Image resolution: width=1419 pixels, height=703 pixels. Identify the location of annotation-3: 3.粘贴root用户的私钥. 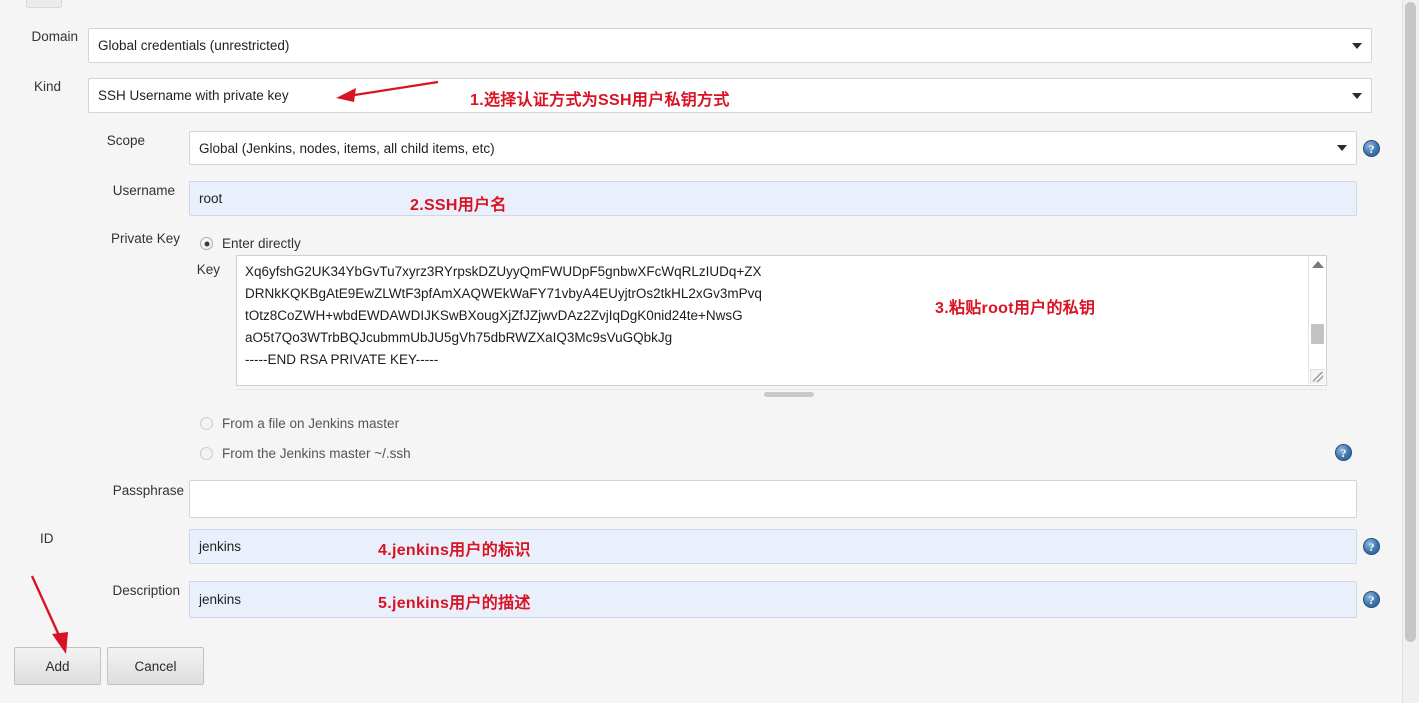
(1015, 308).